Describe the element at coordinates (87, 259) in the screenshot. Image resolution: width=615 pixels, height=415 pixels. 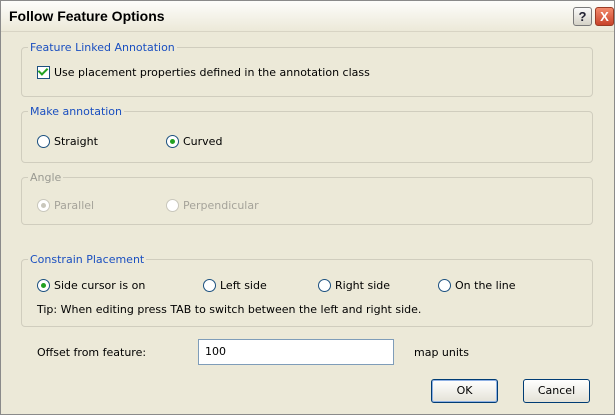
I see `constrain-placement-legend: Constrain Placement` at that location.